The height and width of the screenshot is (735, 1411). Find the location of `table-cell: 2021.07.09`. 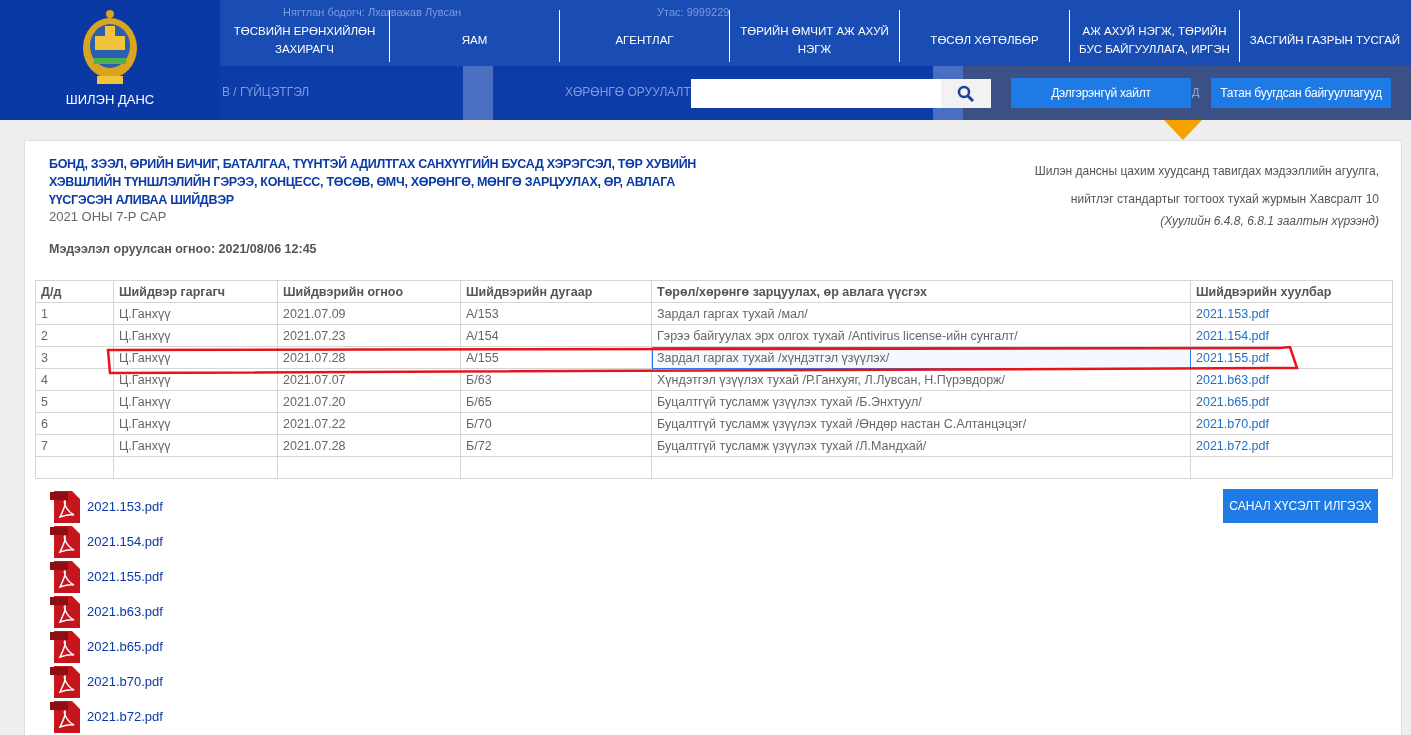

table-cell: 2021.07.09 is located at coordinates (369, 313).